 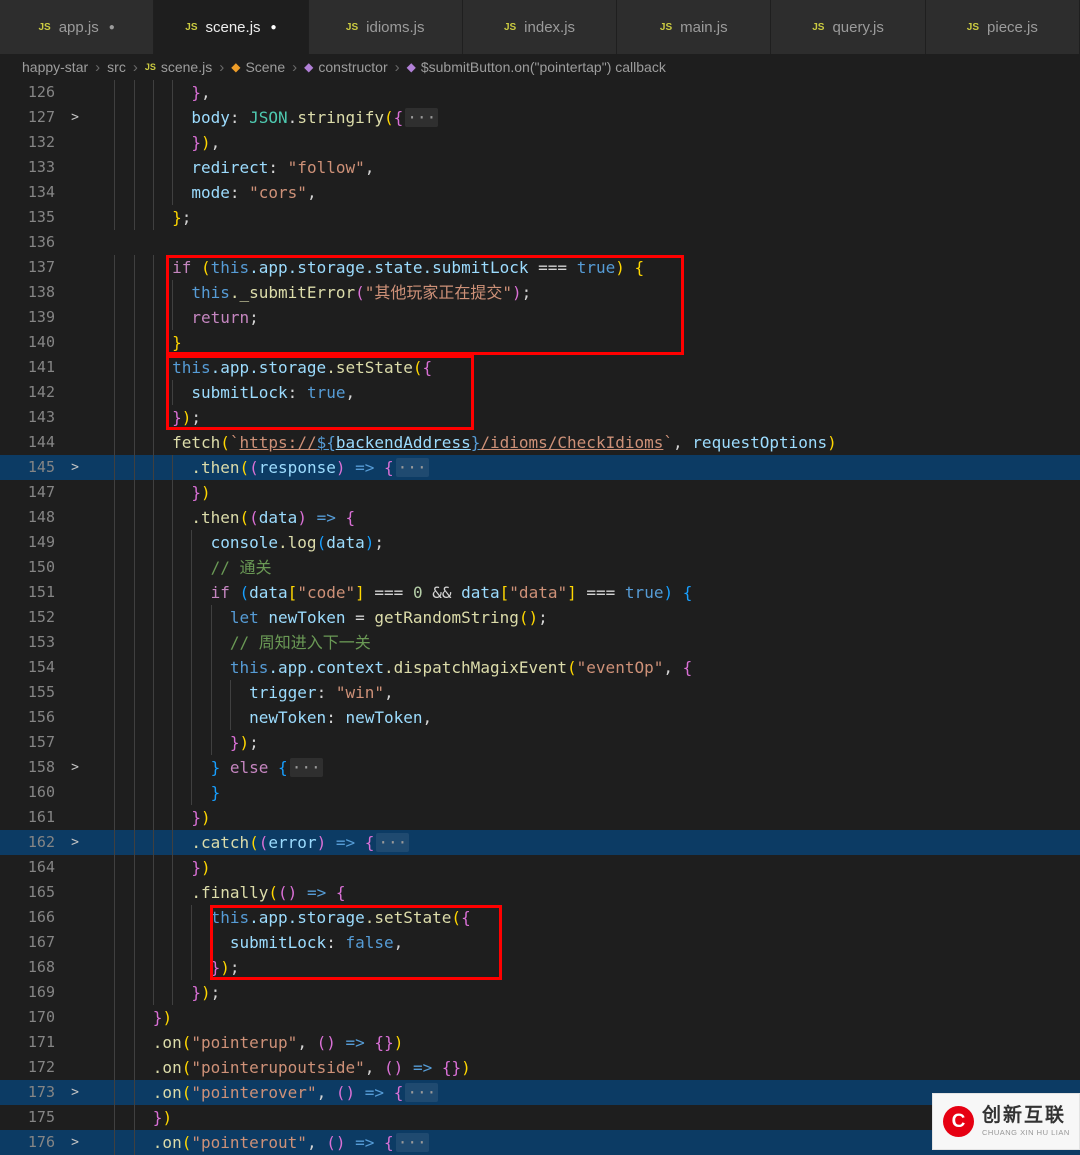 What do you see at coordinates (540, 292) in the screenshot?
I see `code-line-138: 138 this._submitError("其他玩家正在提交");` at bounding box center [540, 292].